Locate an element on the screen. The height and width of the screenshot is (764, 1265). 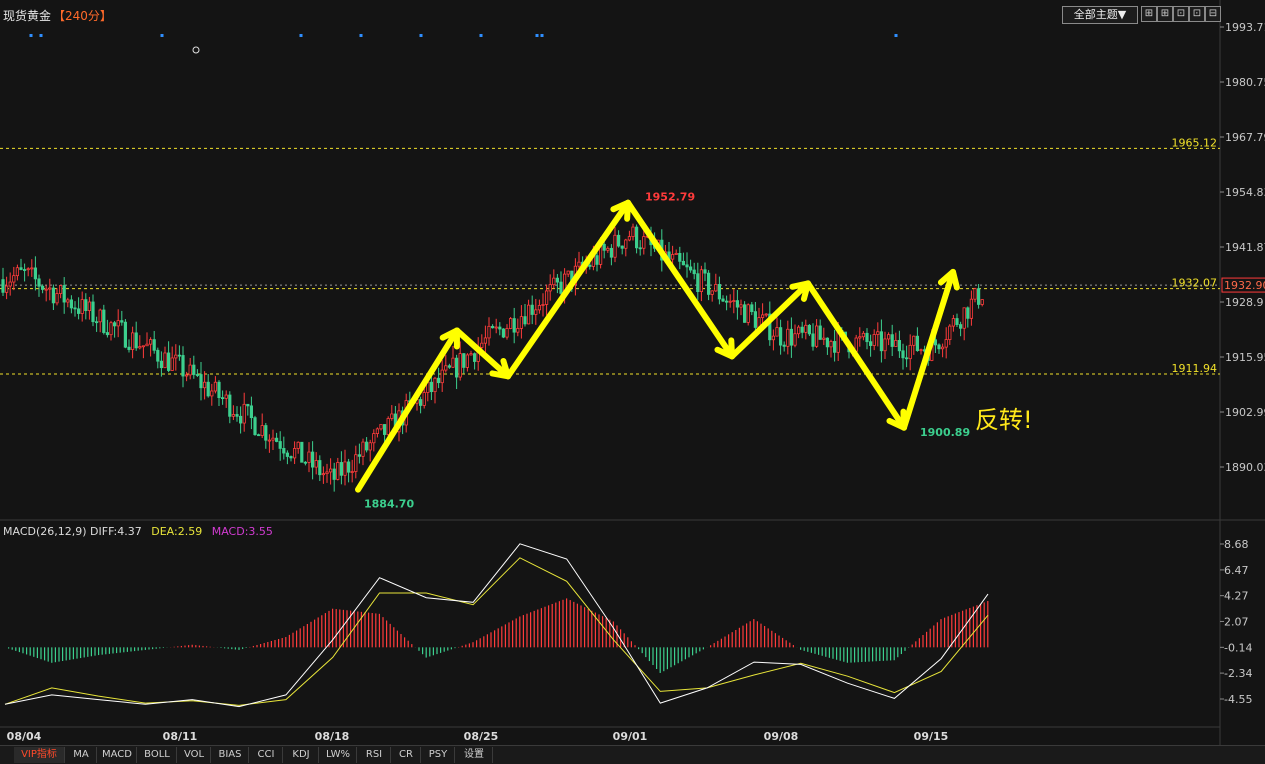
tab-vol: VOL is located at coordinates (194, 755).